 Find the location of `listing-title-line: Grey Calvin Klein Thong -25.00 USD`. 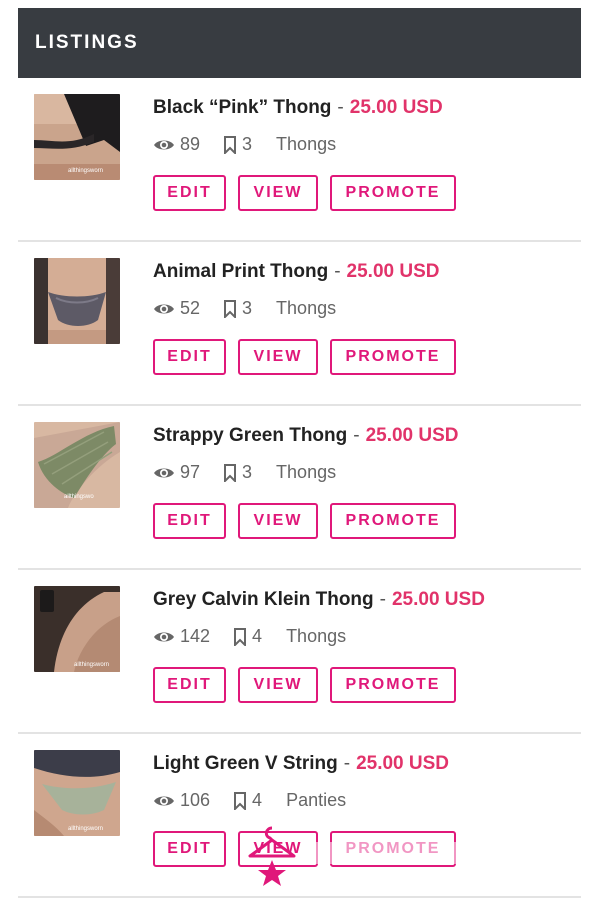

listing-title-line: Grey Calvin Klein Thong -25.00 USD is located at coordinates (319, 600).